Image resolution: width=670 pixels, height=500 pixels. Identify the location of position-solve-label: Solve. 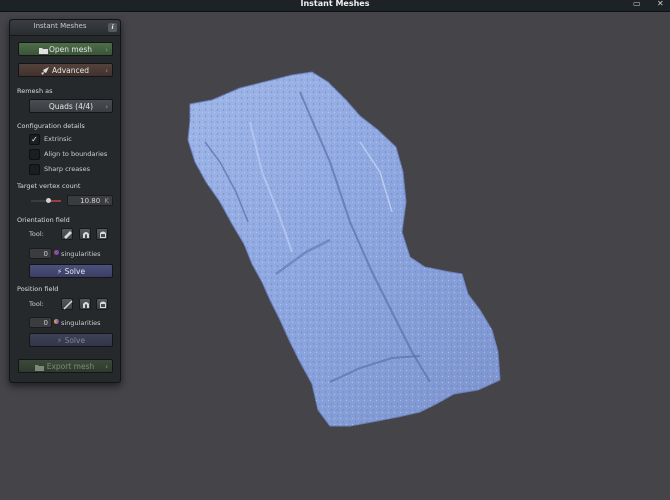
(75, 340).